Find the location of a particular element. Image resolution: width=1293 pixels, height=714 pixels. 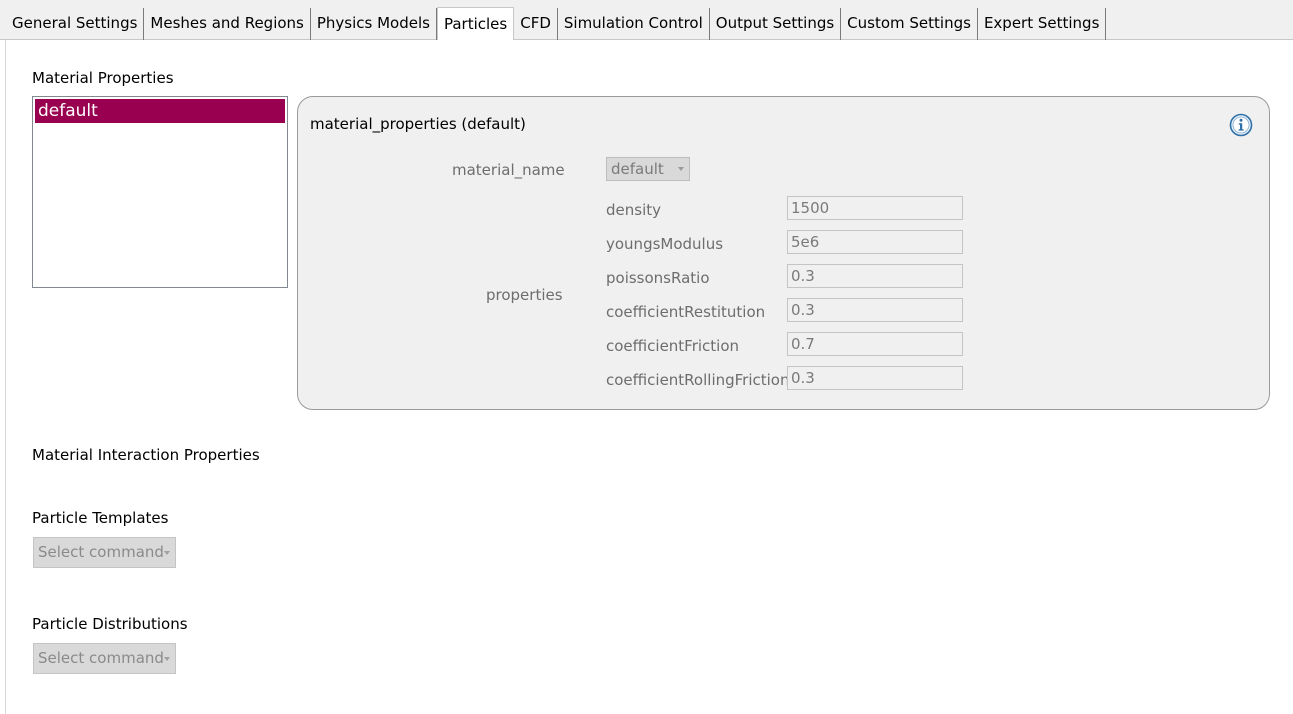

material-interaction-properties-label: Material Interaction Properties is located at coordinates (146, 455).